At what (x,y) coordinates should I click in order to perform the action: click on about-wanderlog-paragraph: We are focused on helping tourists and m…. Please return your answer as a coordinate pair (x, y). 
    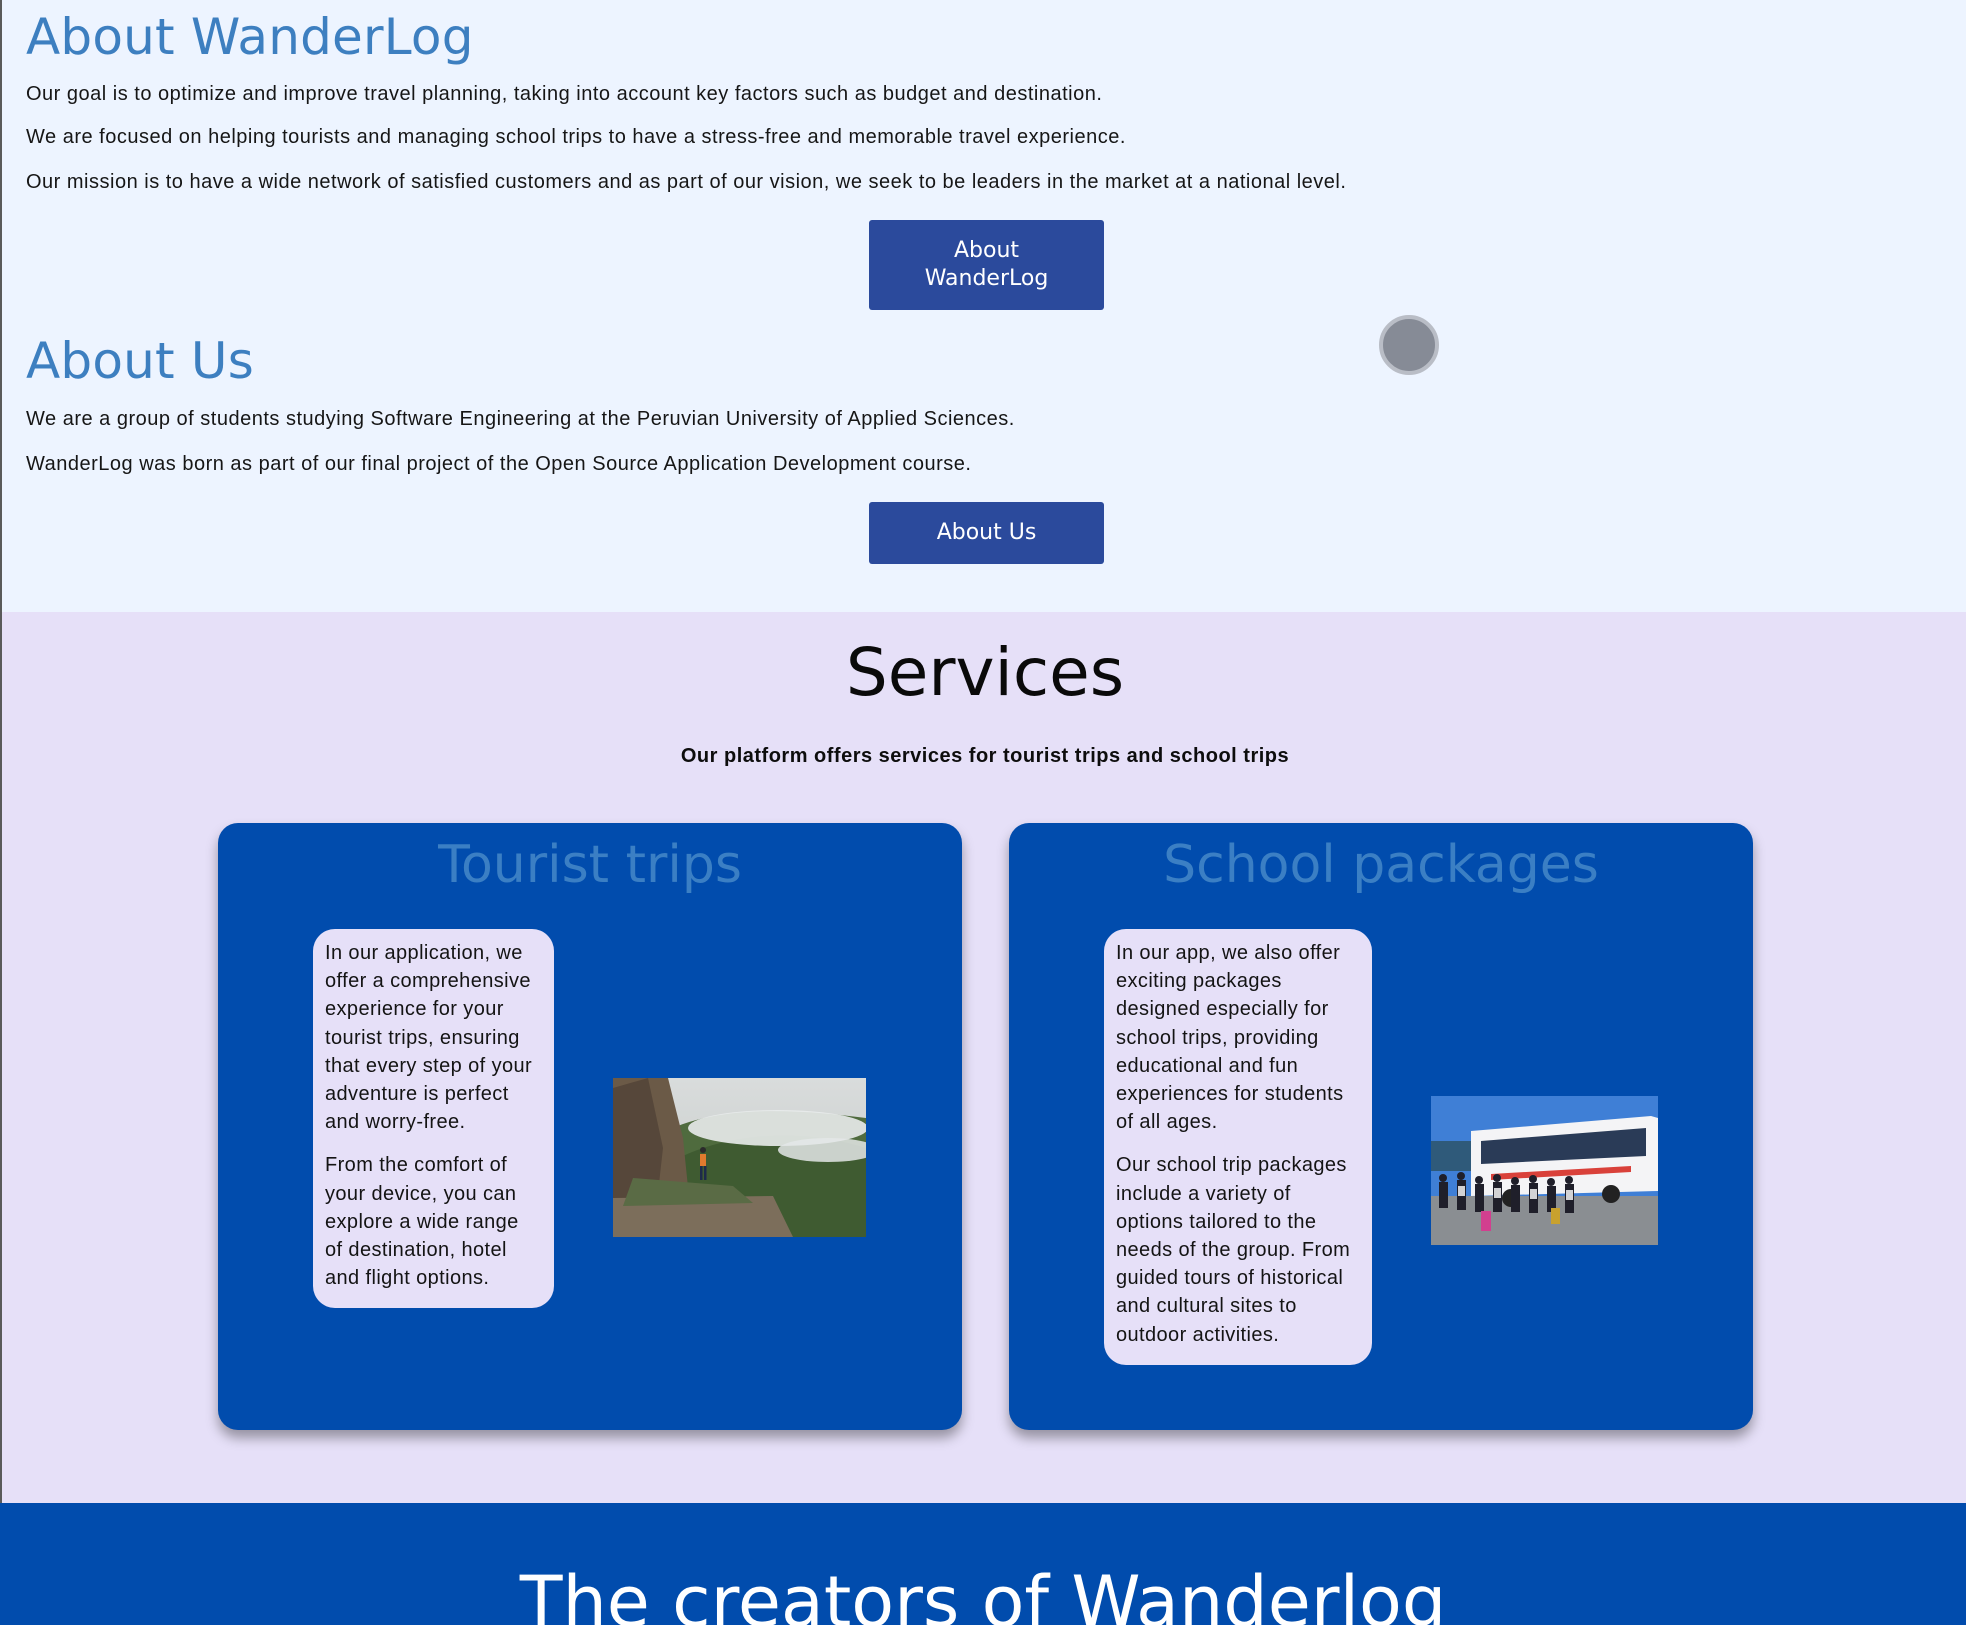
    Looking at the image, I should click on (576, 137).